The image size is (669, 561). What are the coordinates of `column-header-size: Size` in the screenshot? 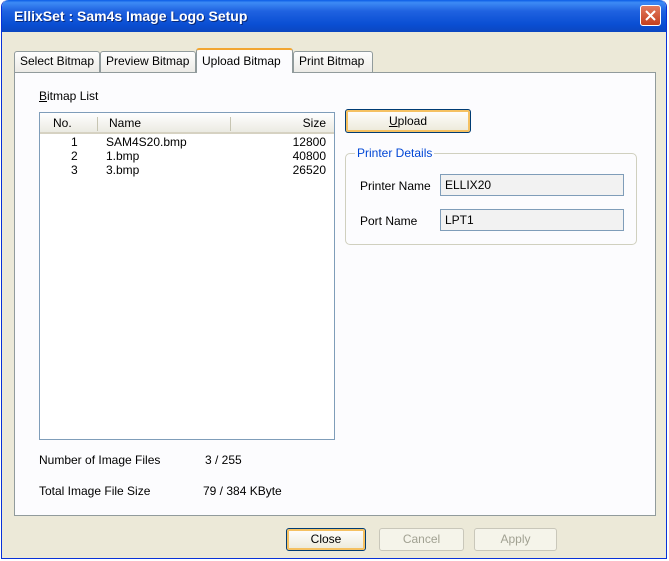 It's located at (314, 123).